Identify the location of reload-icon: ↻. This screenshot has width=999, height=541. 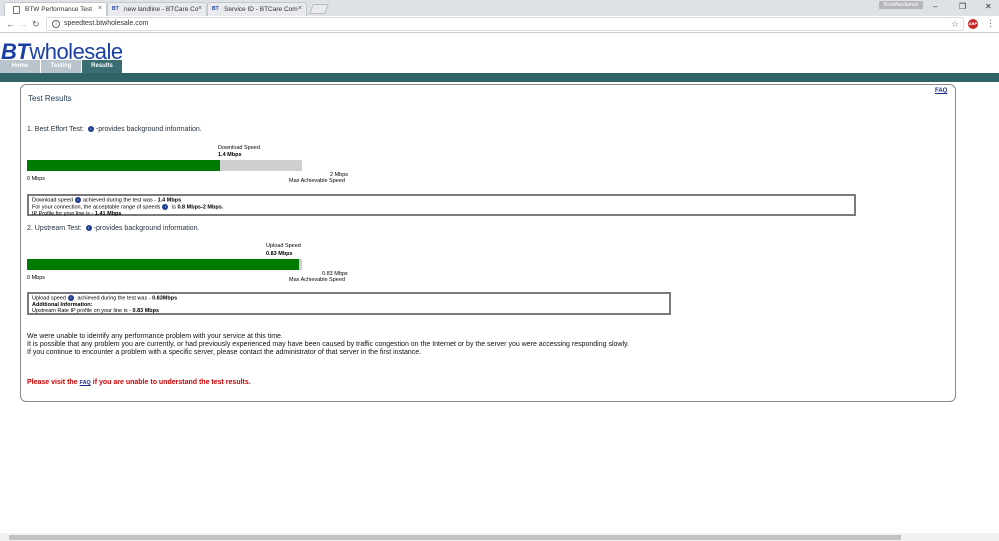
(36, 24).